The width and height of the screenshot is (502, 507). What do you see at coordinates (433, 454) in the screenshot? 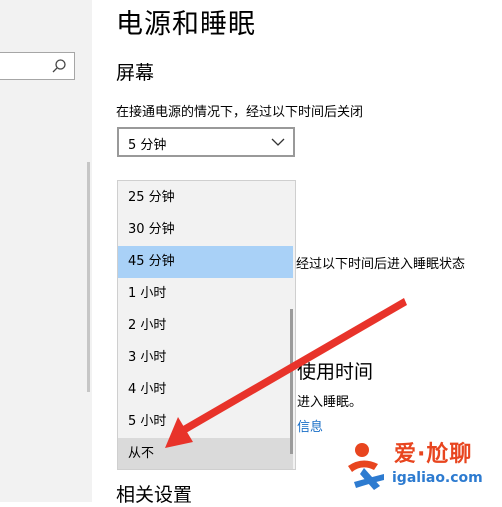
I see `watermark-brand: 爱·尬聊` at bounding box center [433, 454].